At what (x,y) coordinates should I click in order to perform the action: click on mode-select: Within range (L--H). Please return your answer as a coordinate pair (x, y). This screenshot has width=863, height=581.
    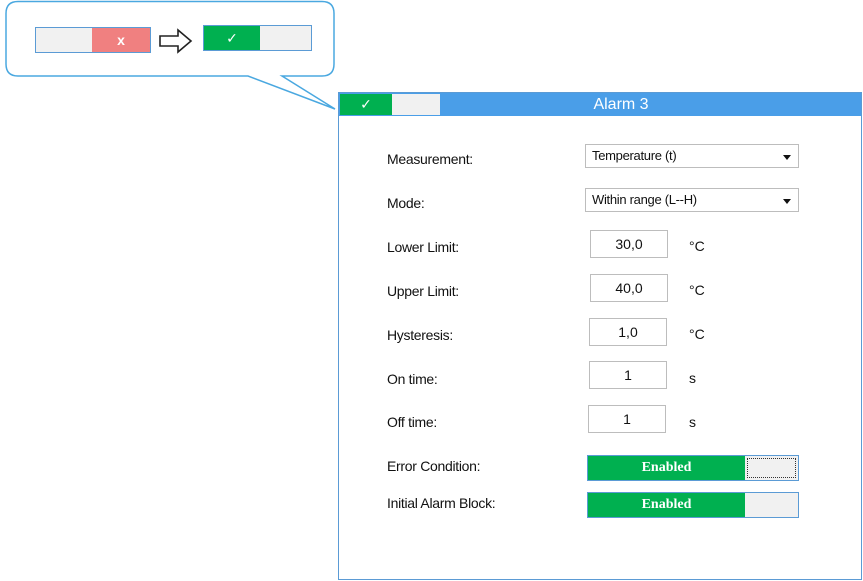
    Looking at the image, I should click on (692, 200).